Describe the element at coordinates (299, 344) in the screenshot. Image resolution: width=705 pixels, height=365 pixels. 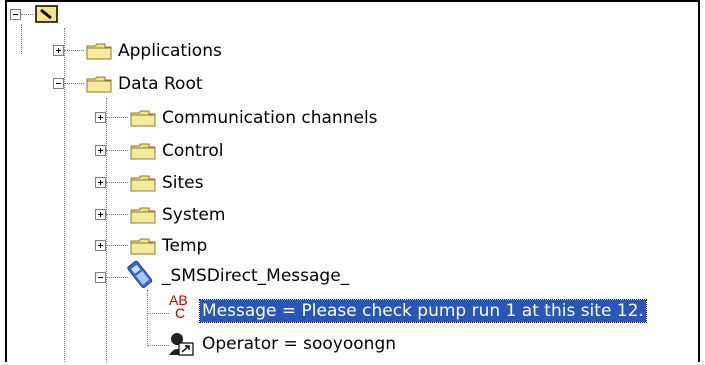
I see `tree-item-label: Operator = sooyoongn` at that location.